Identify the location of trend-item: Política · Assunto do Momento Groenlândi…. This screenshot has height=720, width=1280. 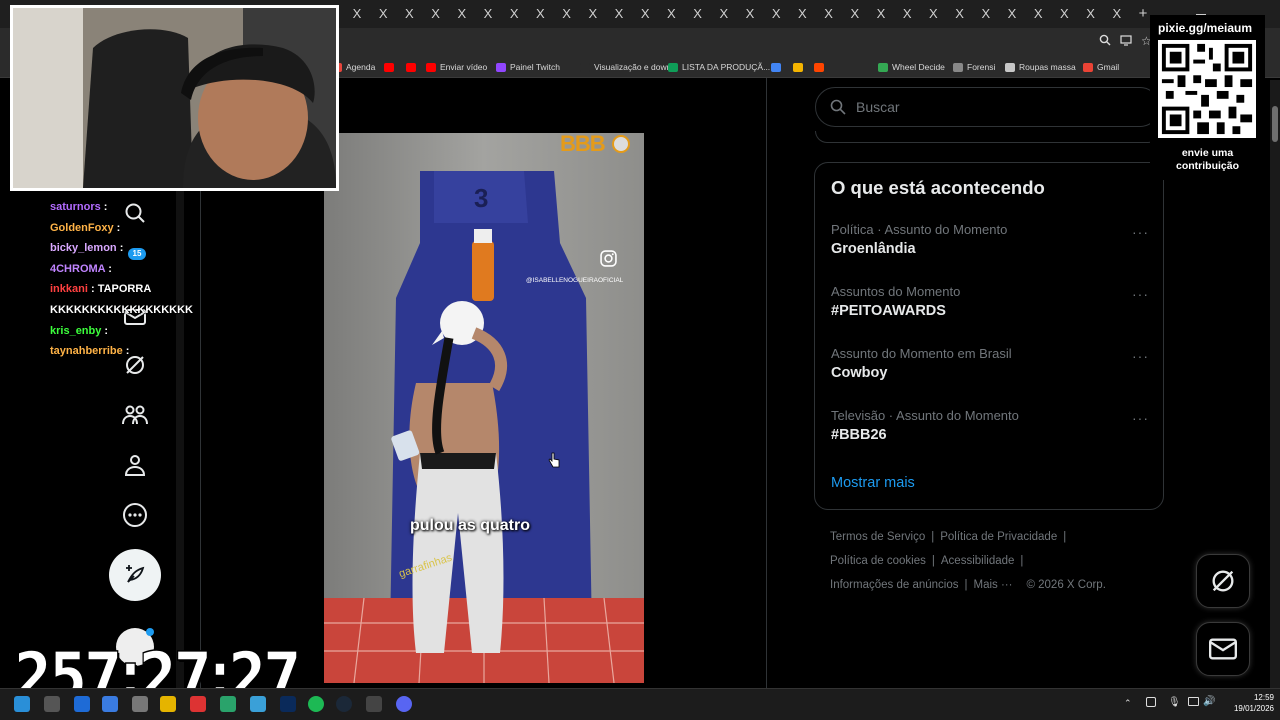
(991, 239).